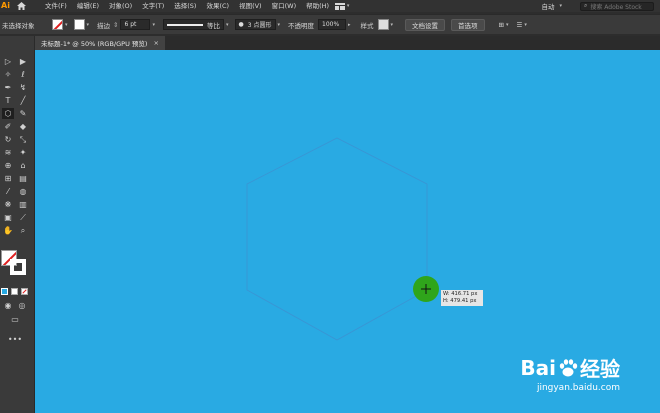 The image size is (660, 413). I want to click on baidu-watermark: Bai 经验 jingyan.baidu.com, so click(570, 373).